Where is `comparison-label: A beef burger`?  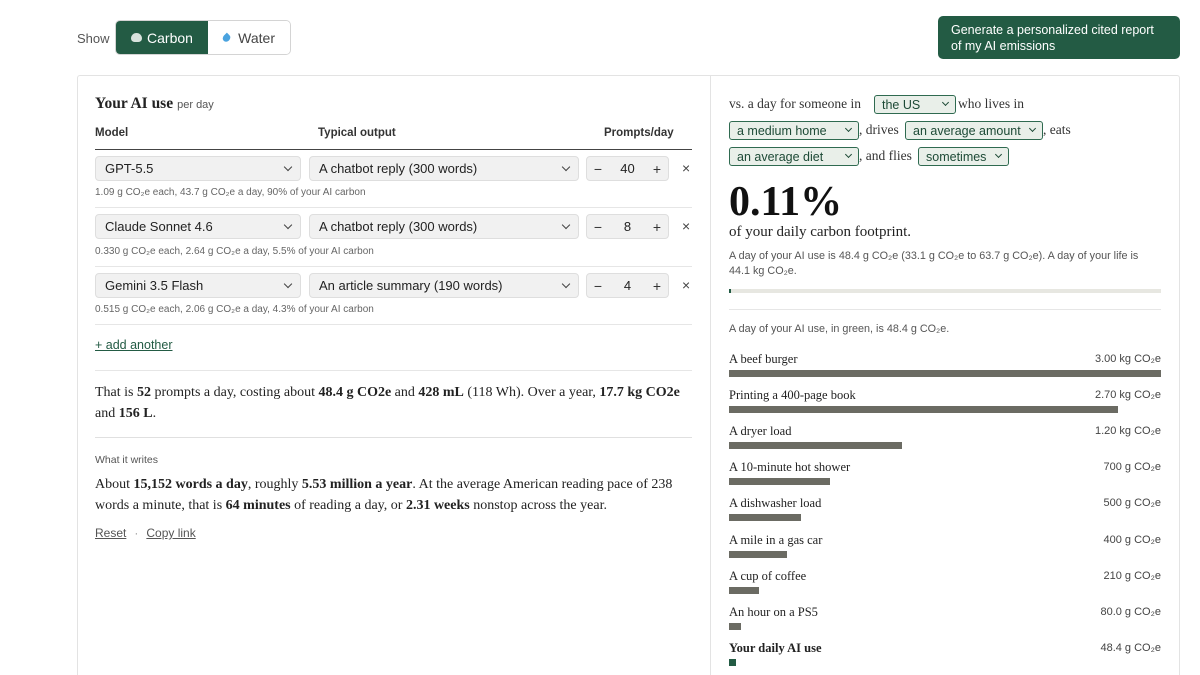
comparison-label: A beef burger is located at coordinates (763, 359).